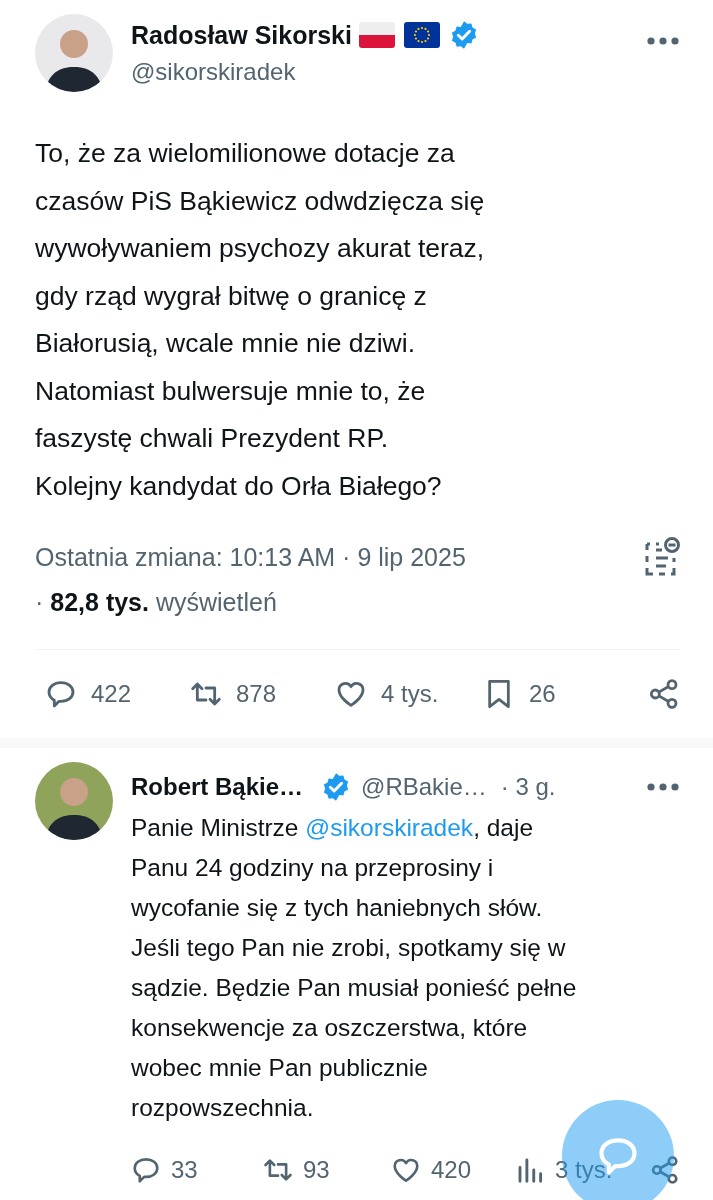 This screenshot has width=713, height=1200. I want to click on author-name: Radosław Sikorski, so click(241, 35).